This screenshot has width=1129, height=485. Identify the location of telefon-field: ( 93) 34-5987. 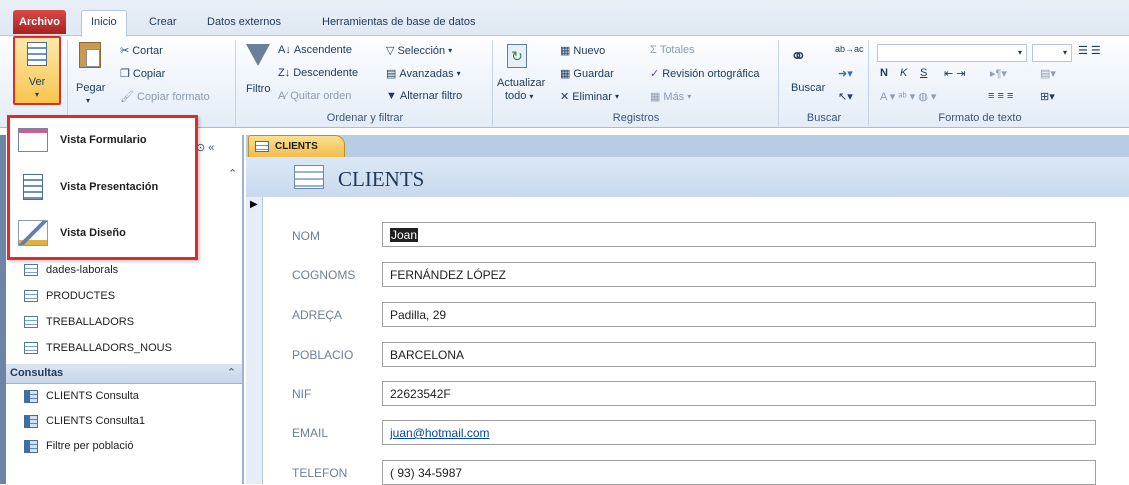
(739, 472).